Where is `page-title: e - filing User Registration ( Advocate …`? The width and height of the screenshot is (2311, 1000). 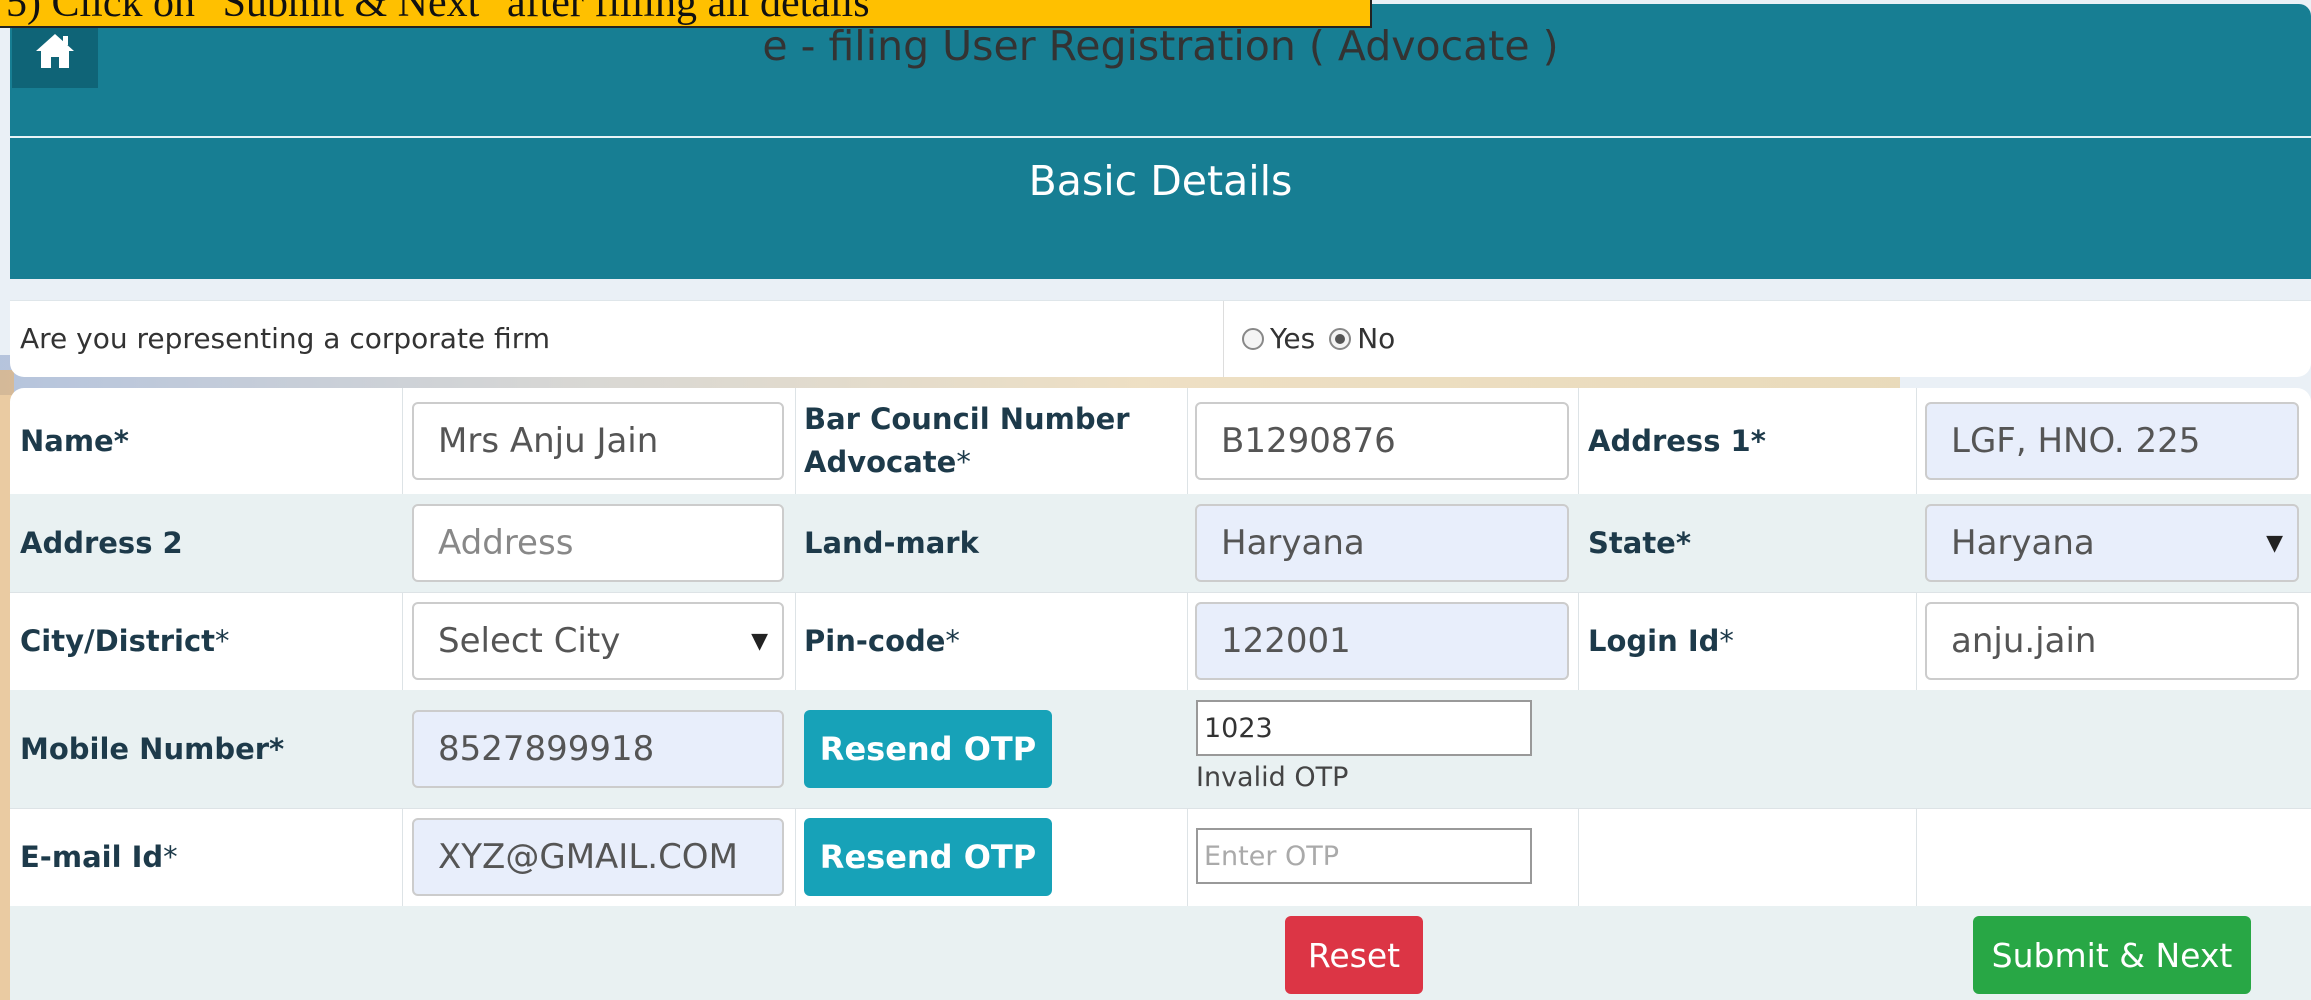
page-title: e - filing User Registration ( Advocate … is located at coordinates (1160, 46).